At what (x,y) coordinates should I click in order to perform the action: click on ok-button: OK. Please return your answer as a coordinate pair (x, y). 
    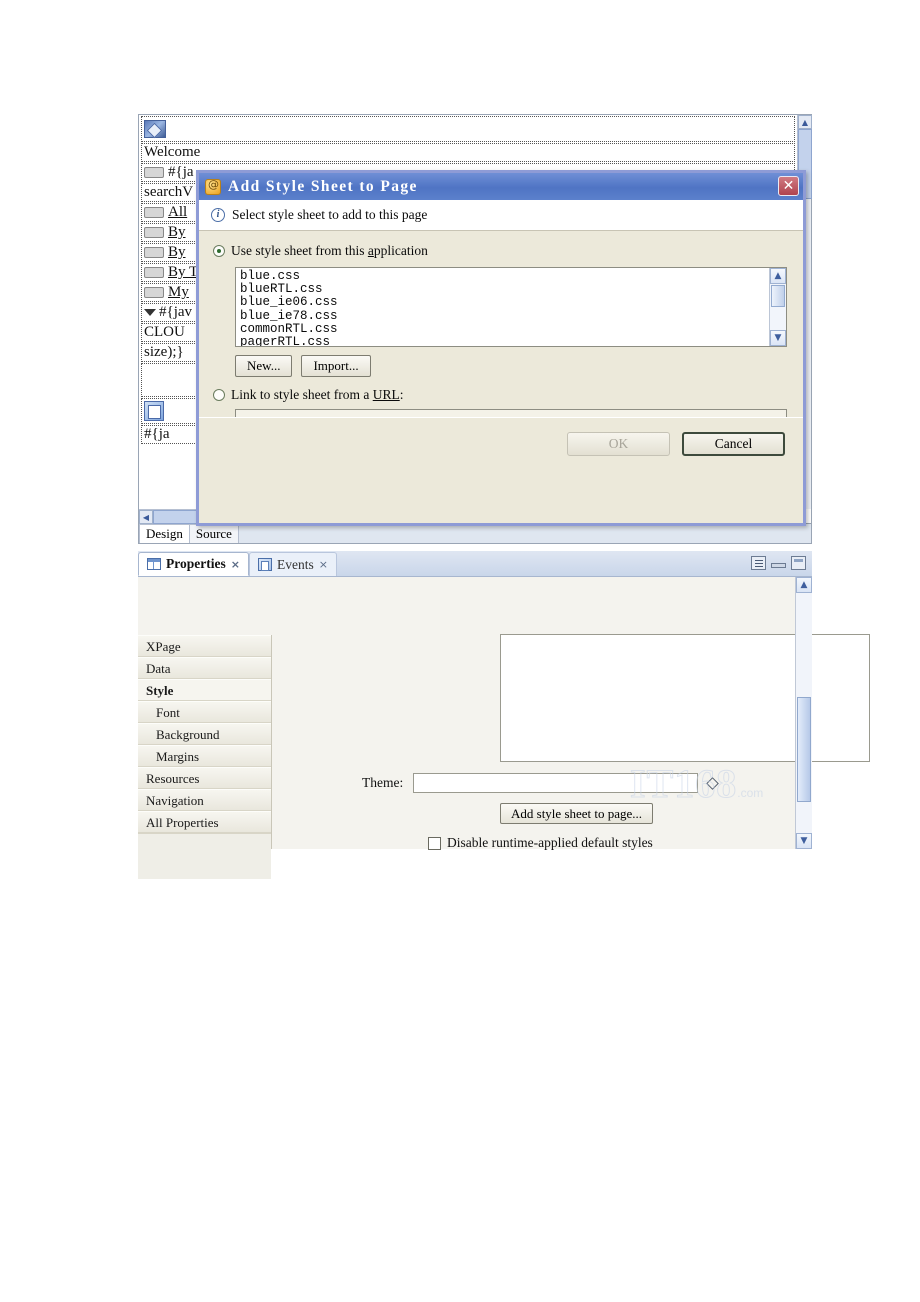
    Looking at the image, I should click on (618, 443).